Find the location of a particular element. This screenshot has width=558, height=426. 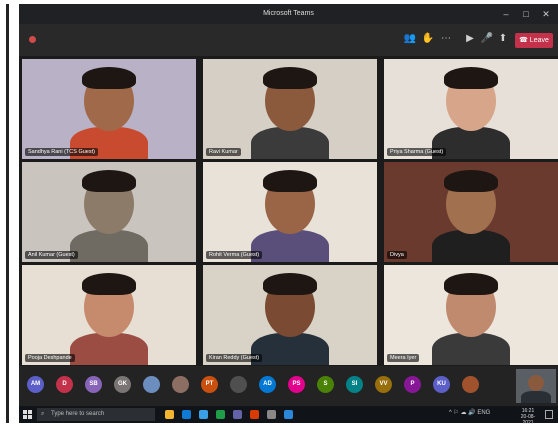

participant-name: Divya is located at coordinates (397, 255).